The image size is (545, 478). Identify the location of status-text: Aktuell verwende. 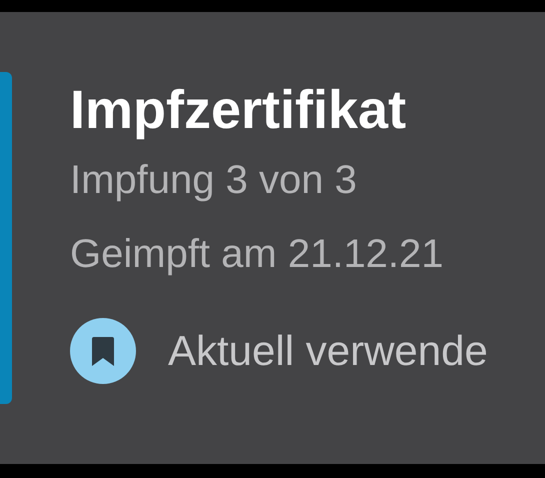
(328, 351).